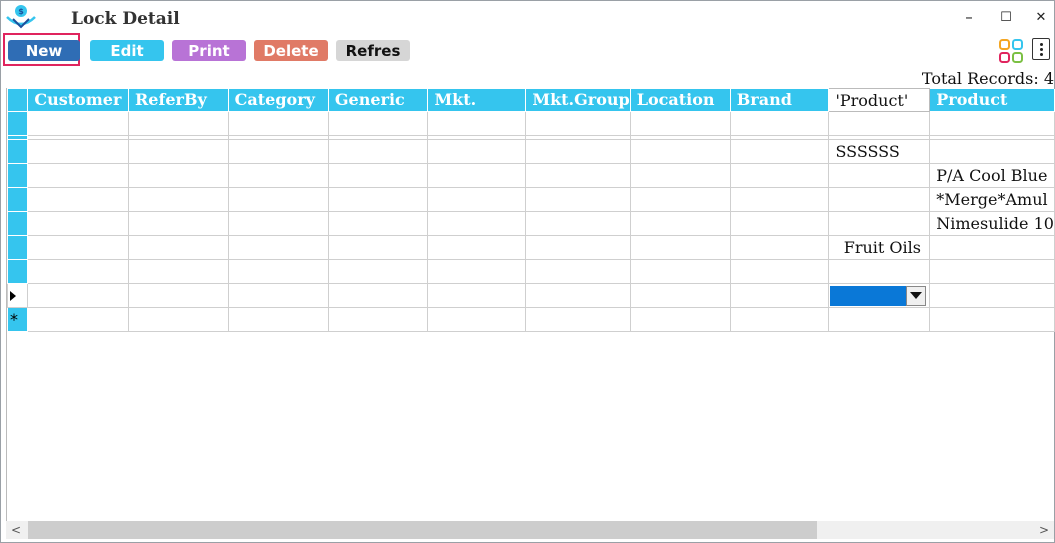 The height and width of the screenshot is (543, 1055). Describe the element at coordinates (916, 295) in the screenshot. I see `dropdown-arrow-icon` at that location.